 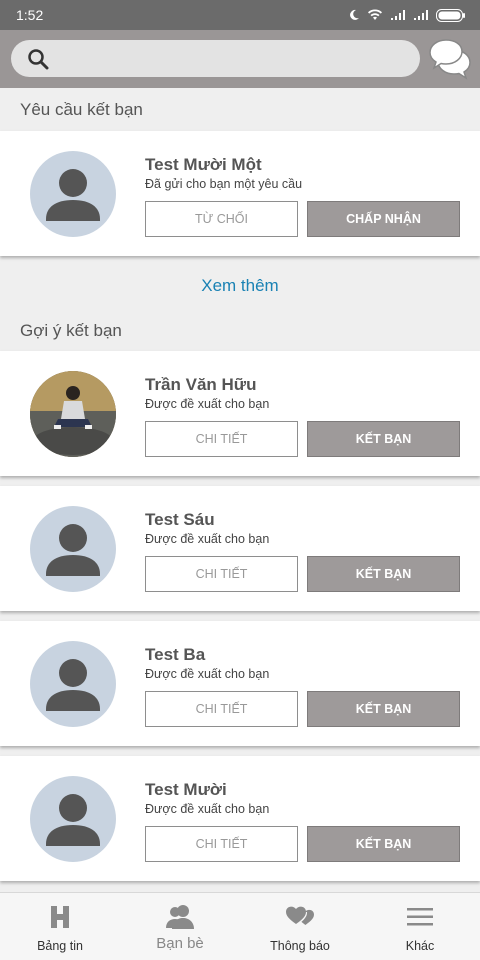 I want to click on accept-button: CHẤP NHẬN, so click(x=383, y=219).